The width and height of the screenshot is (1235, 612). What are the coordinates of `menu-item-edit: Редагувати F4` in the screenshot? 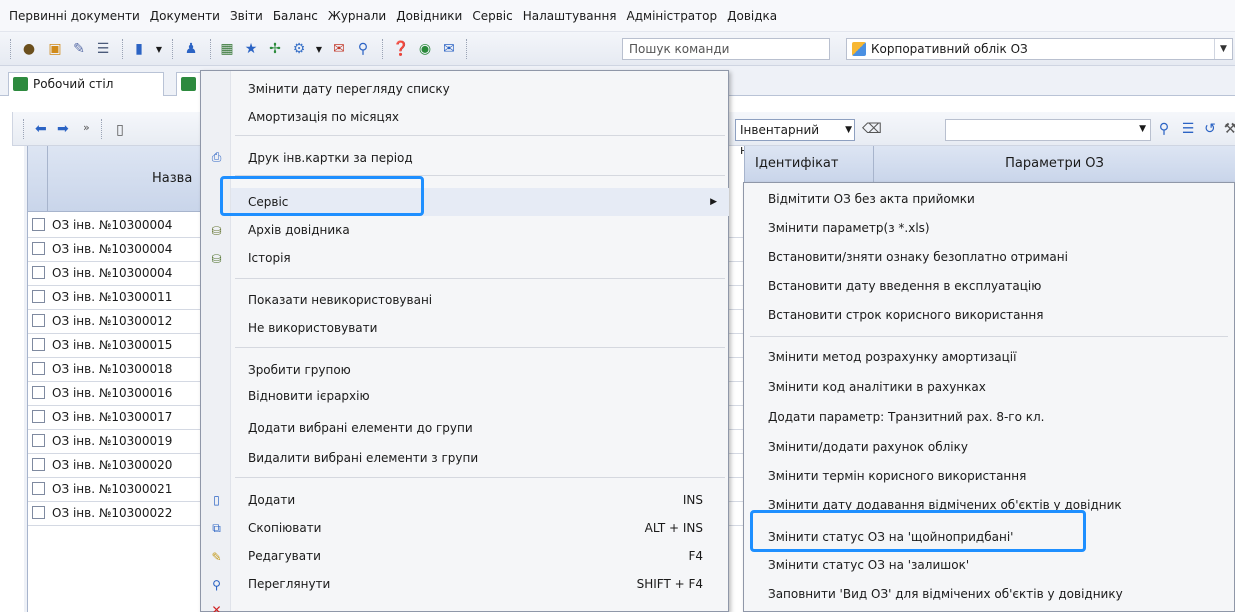 It's located at (480, 556).